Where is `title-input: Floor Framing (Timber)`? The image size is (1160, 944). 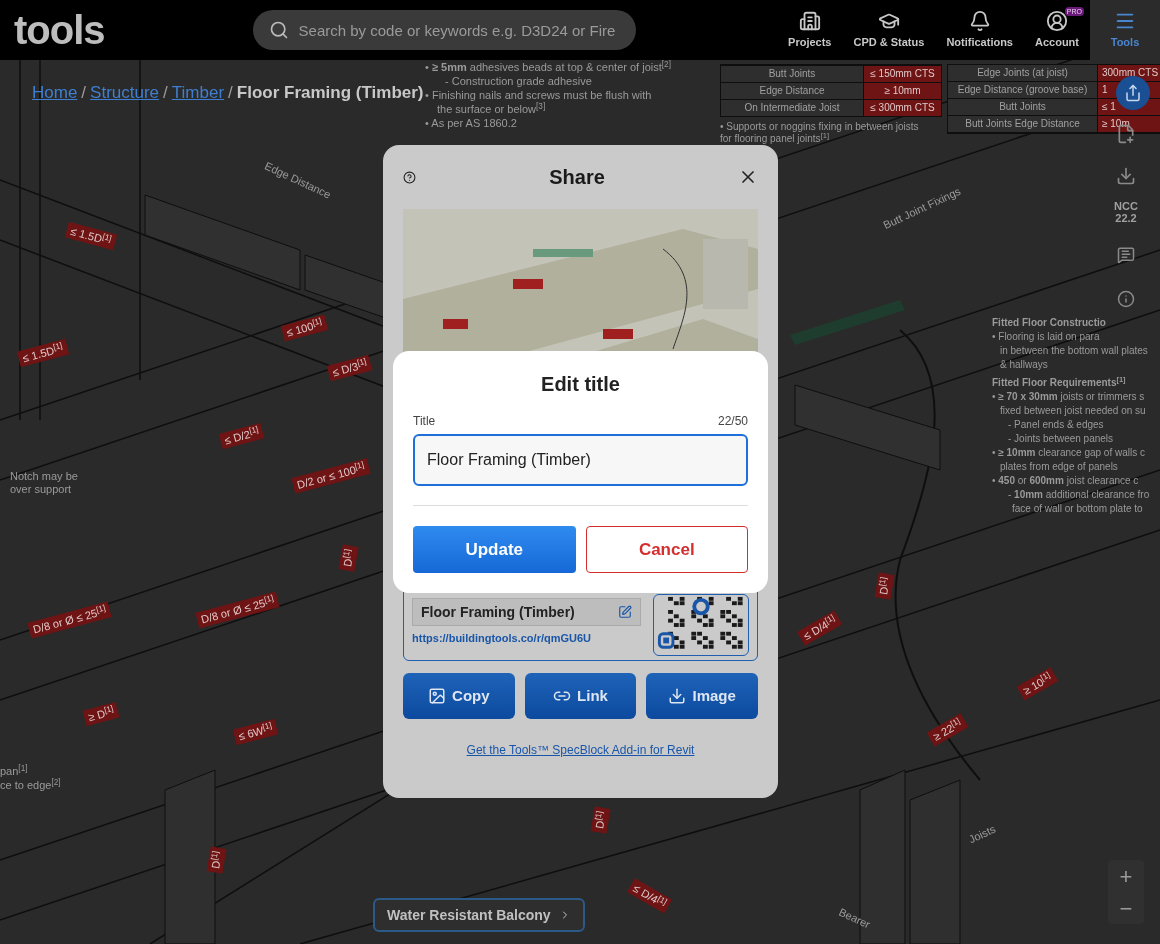 title-input: Floor Framing (Timber) is located at coordinates (580, 460).